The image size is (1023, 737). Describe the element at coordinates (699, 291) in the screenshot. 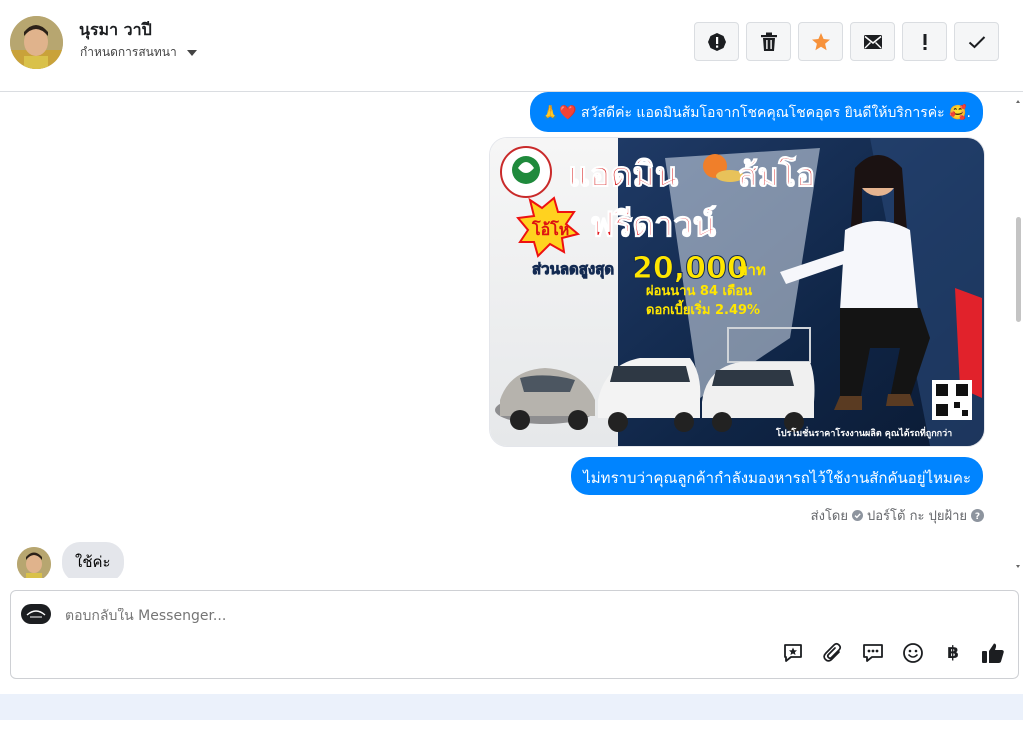

I see `promo-installment: ผ่อนนาน 84 เดือน` at that location.